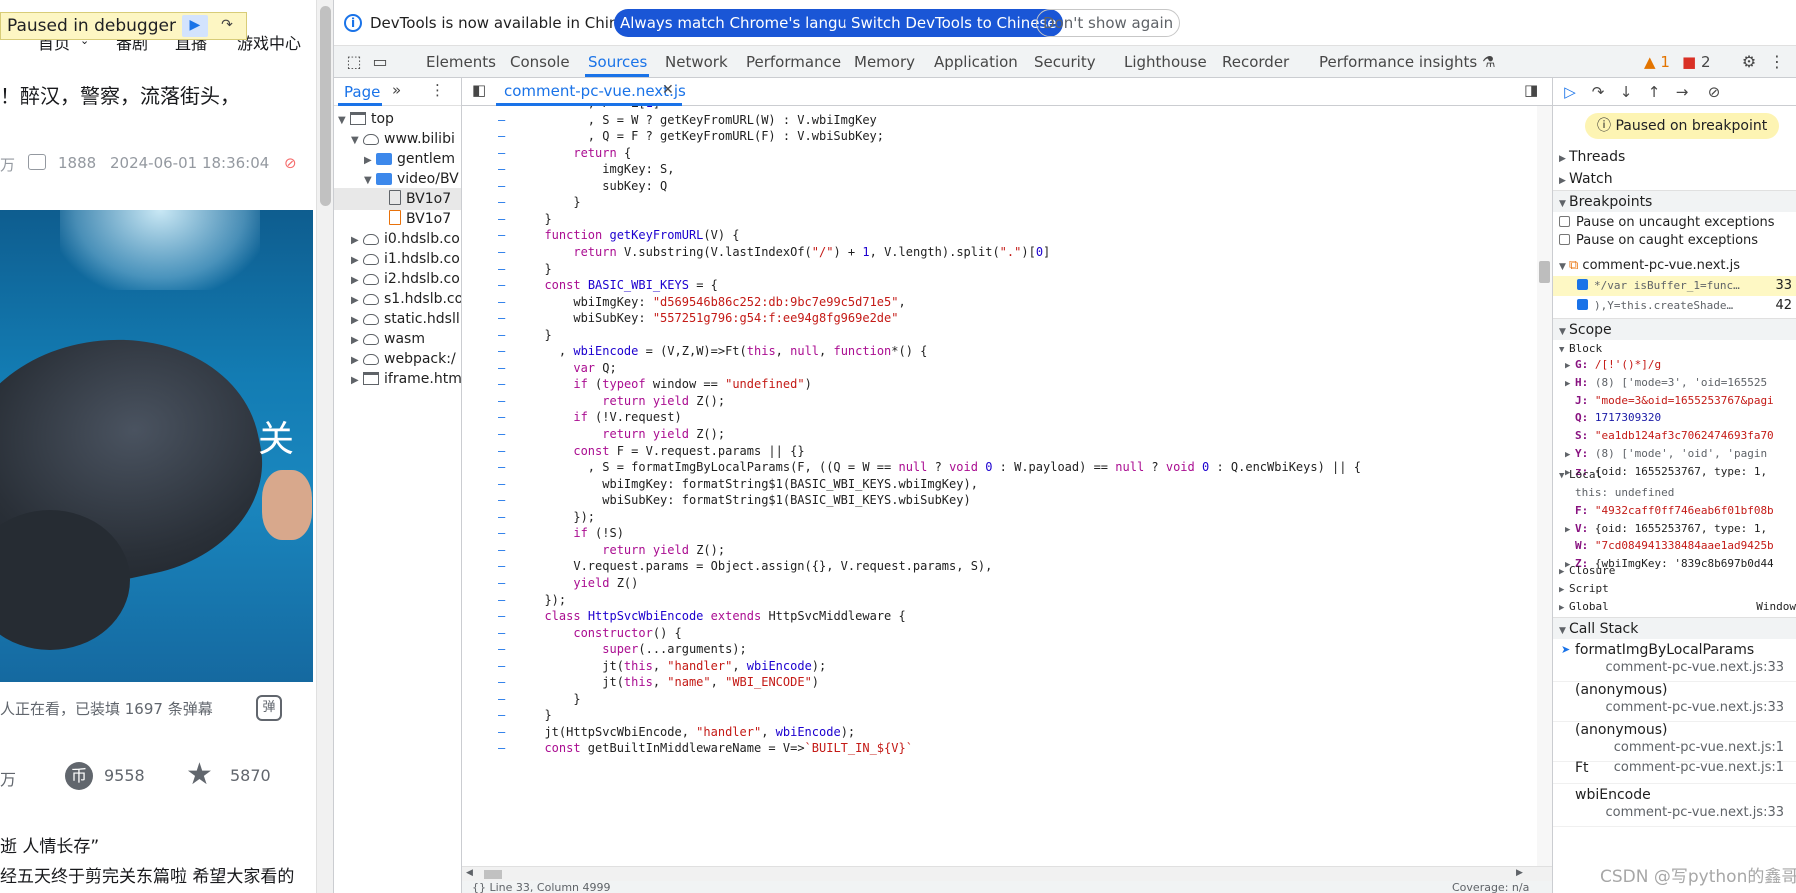 The height and width of the screenshot is (893, 1796). I want to click on tree-item: ▶ wasm, so click(397, 339).